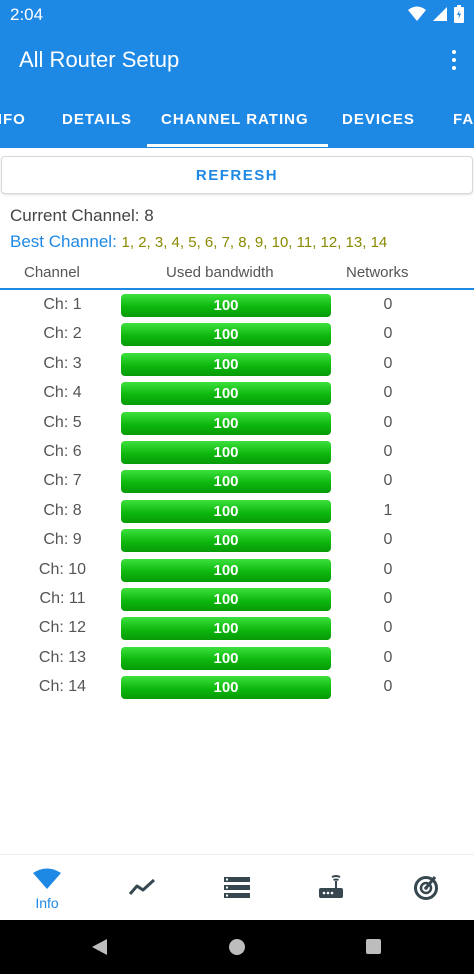 This screenshot has width=474, height=974. Describe the element at coordinates (52, 272) in the screenshot. I see `header-channel: Channel` at that location.